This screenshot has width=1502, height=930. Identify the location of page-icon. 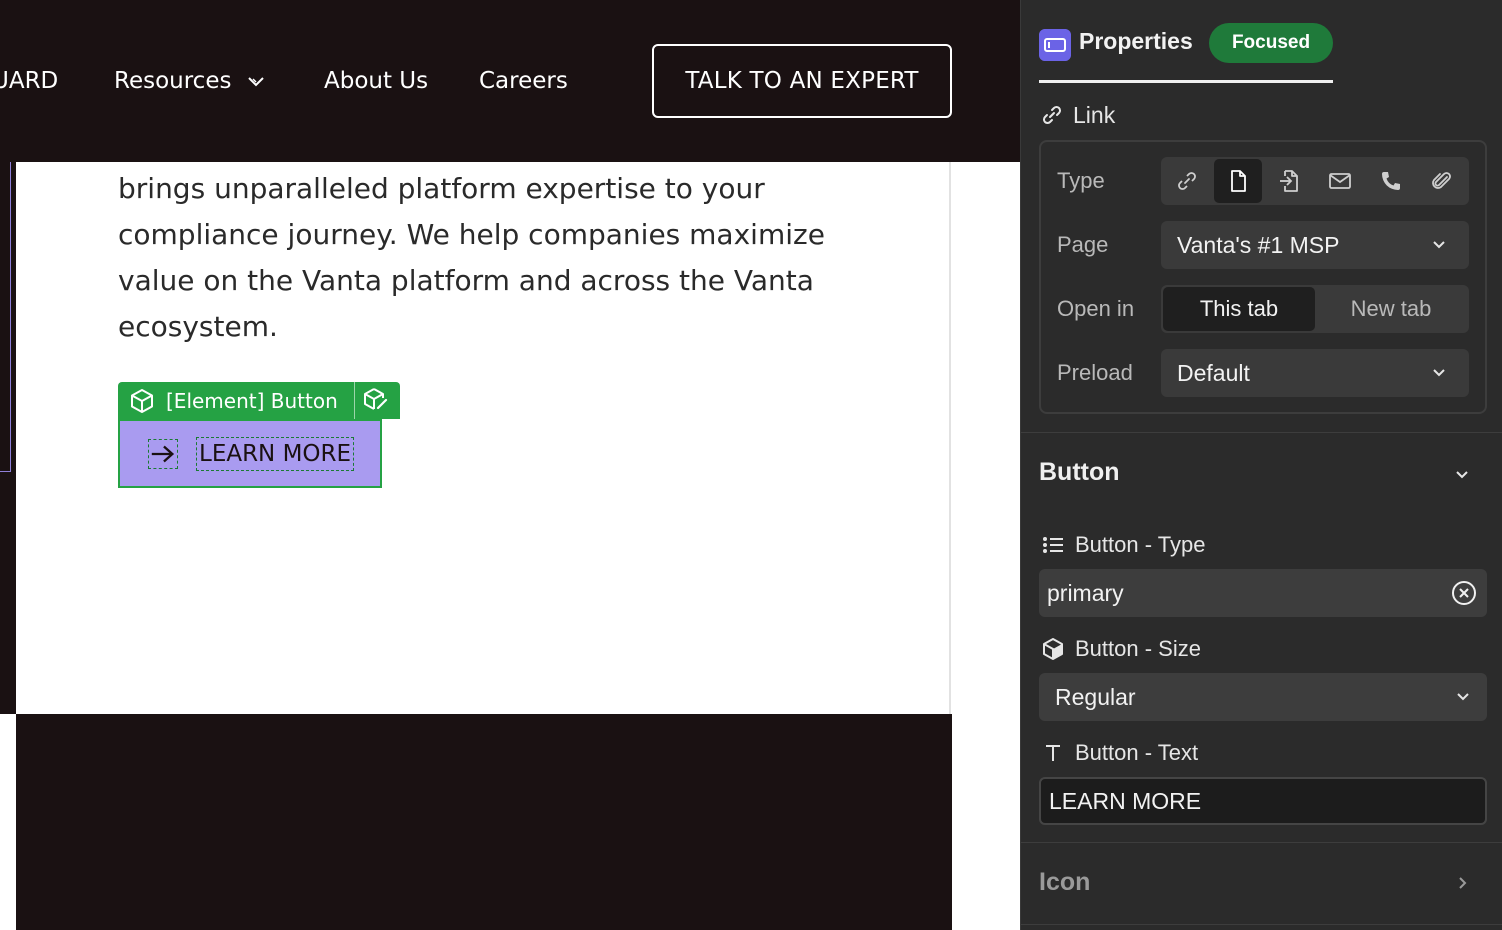
(1238, 181).